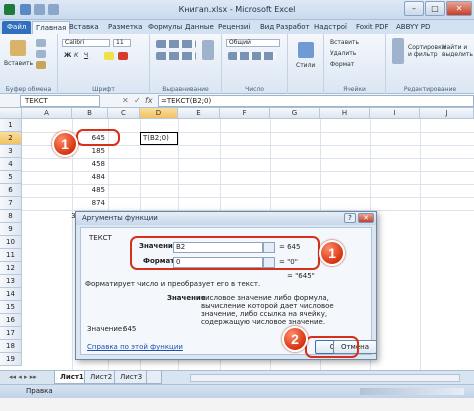 Image resolution: width=474 pixels, height=411 pixels. I want to click on row-header: 2, so click(11, 138).